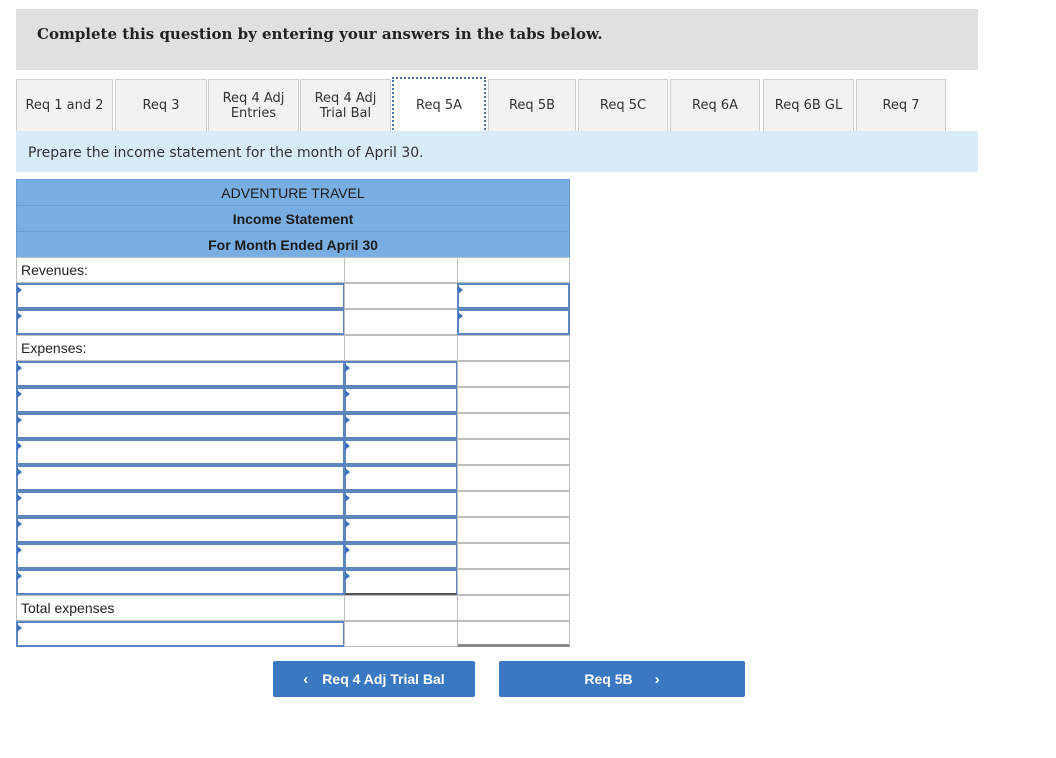  I want to click on tab-req-7: Req 7, so click(901, 105).